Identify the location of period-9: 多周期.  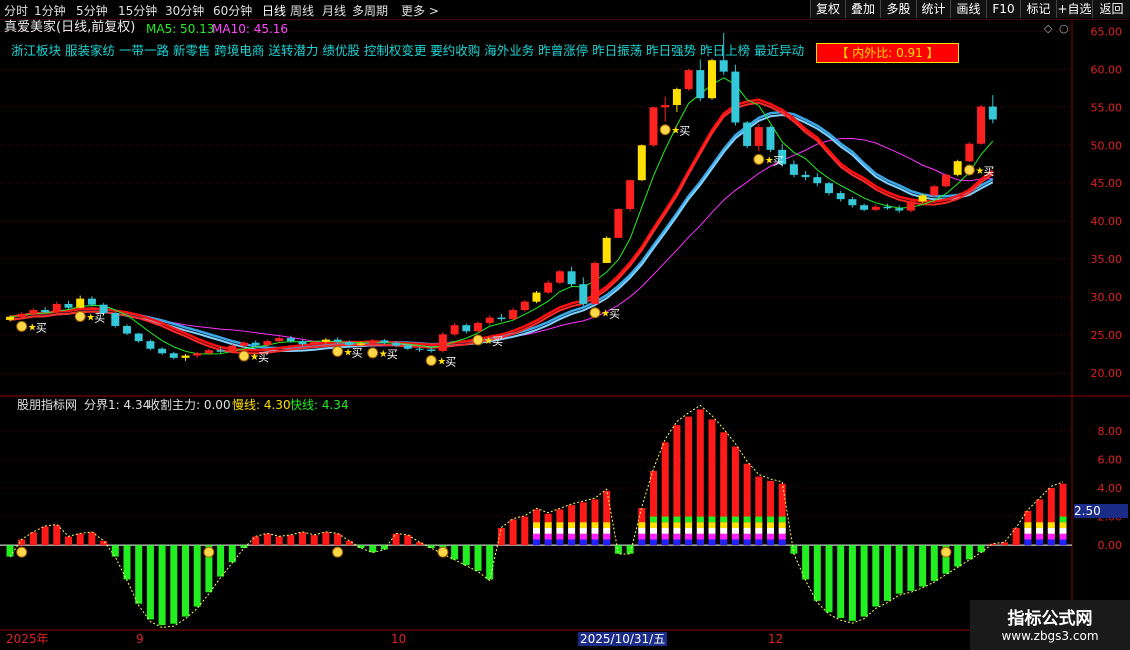
(370, 10).